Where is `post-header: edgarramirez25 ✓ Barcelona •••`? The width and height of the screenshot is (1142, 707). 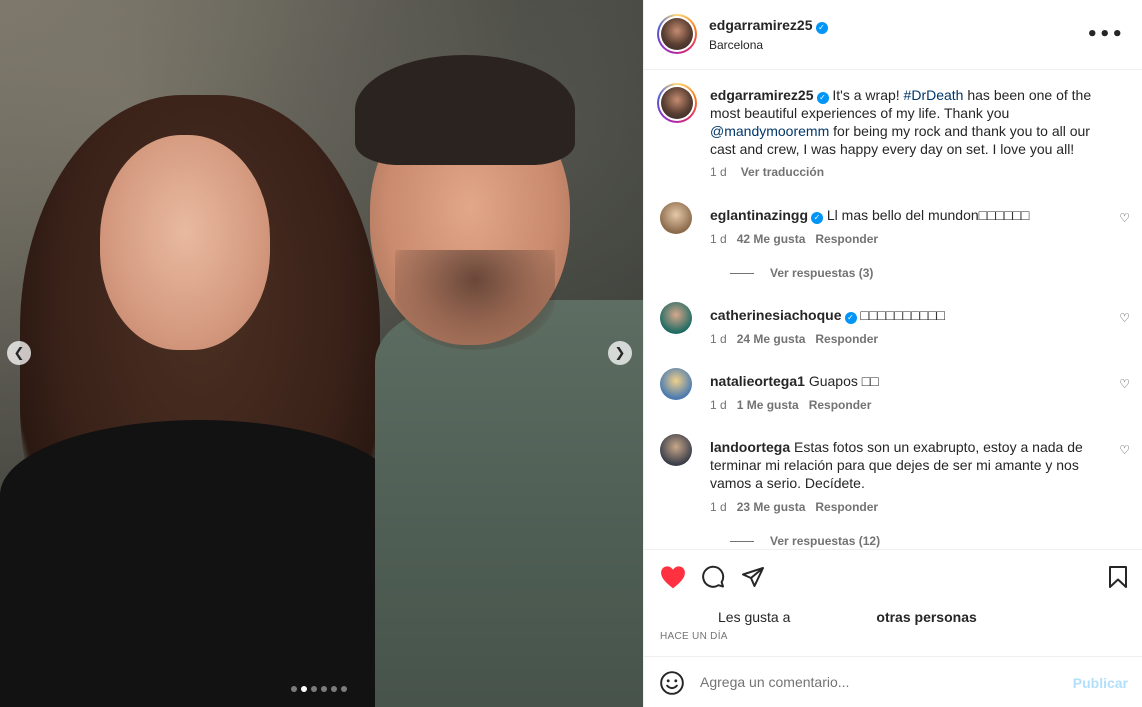
post-header: edgarramirez25 ✓ Barcelona ••• is located at coordinates (893, 35).